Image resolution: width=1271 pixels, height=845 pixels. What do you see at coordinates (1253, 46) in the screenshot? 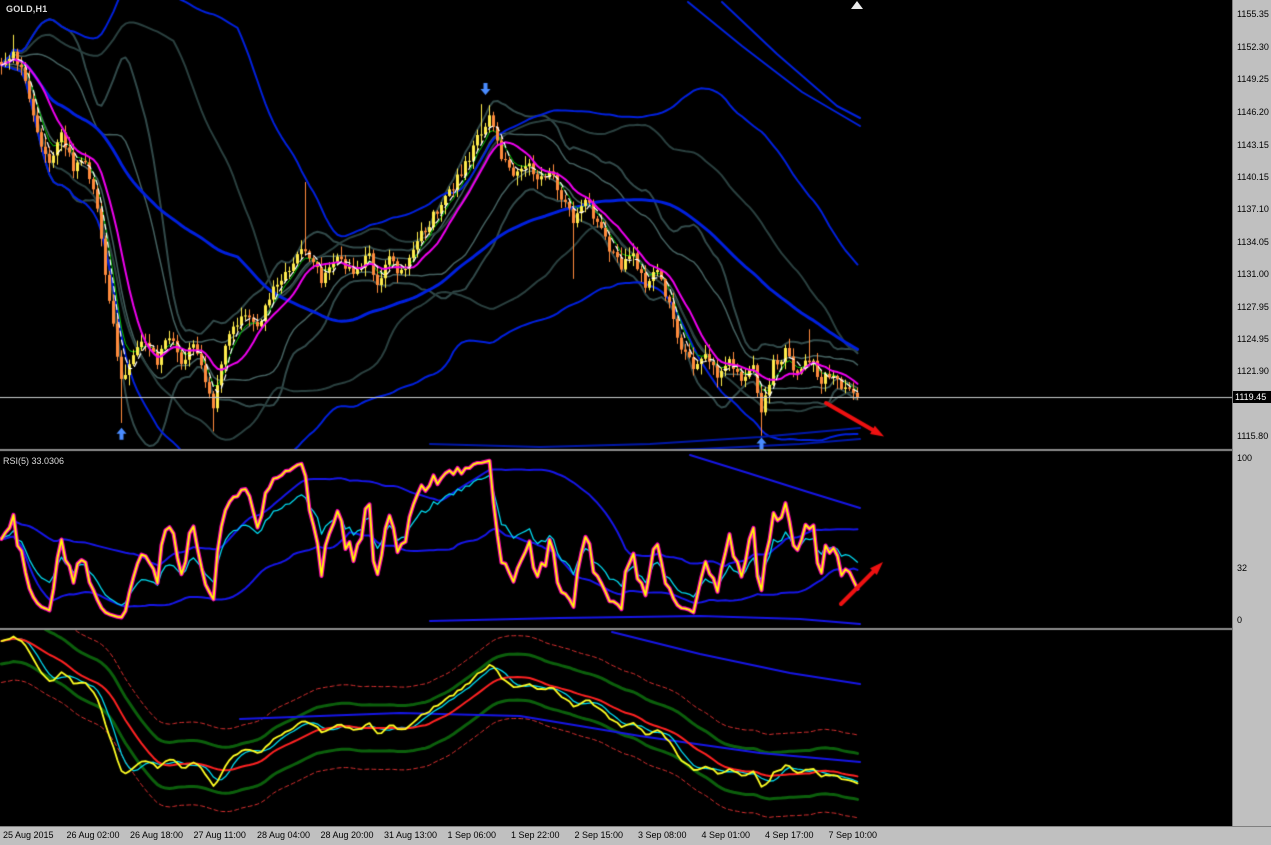
I see `price-scale-label: 1152.30` at bounding box center [1253, 46].